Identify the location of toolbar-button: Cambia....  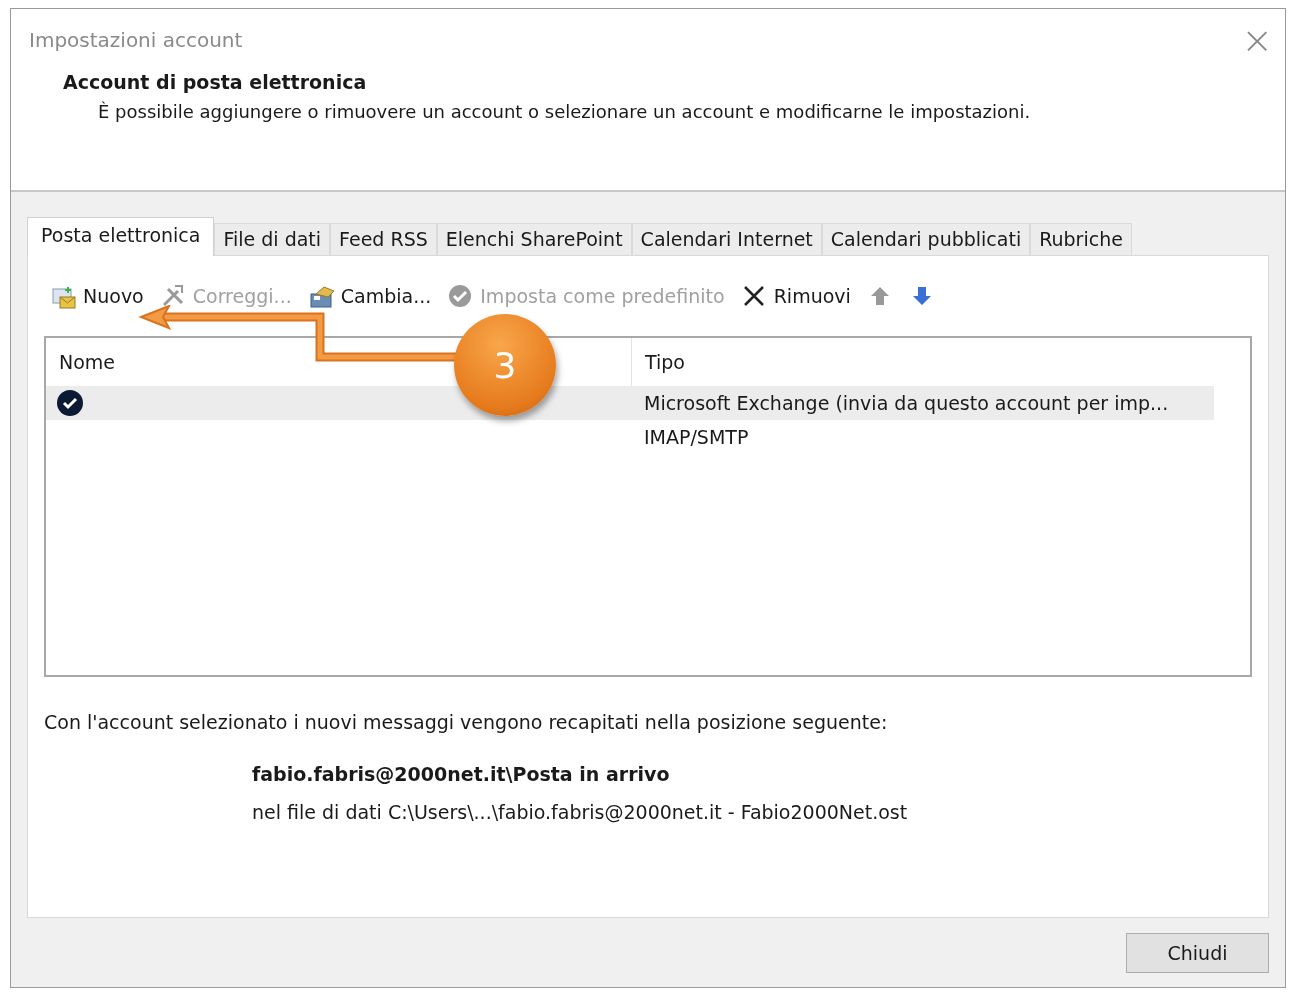
(372, 296).